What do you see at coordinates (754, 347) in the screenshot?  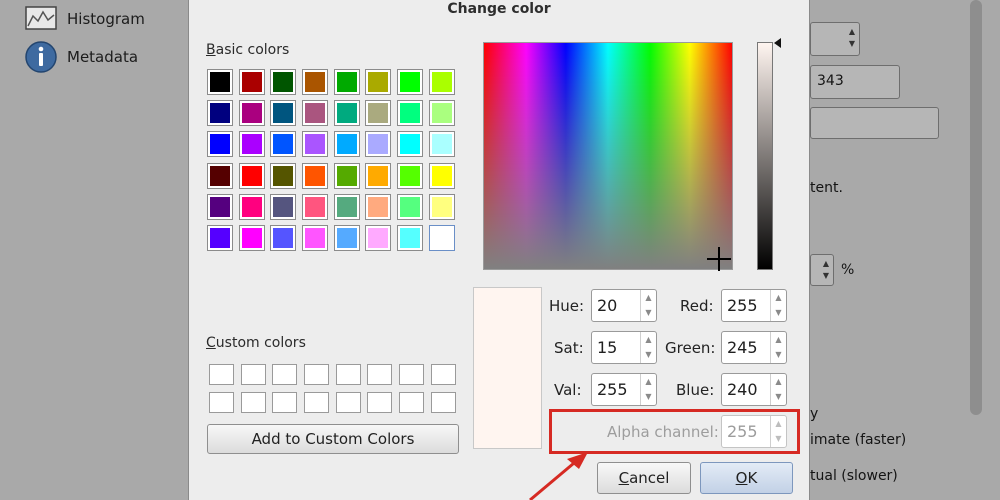 I see `green-spinbox: 245 ▲ ▼` at bounding box center [754, 347].